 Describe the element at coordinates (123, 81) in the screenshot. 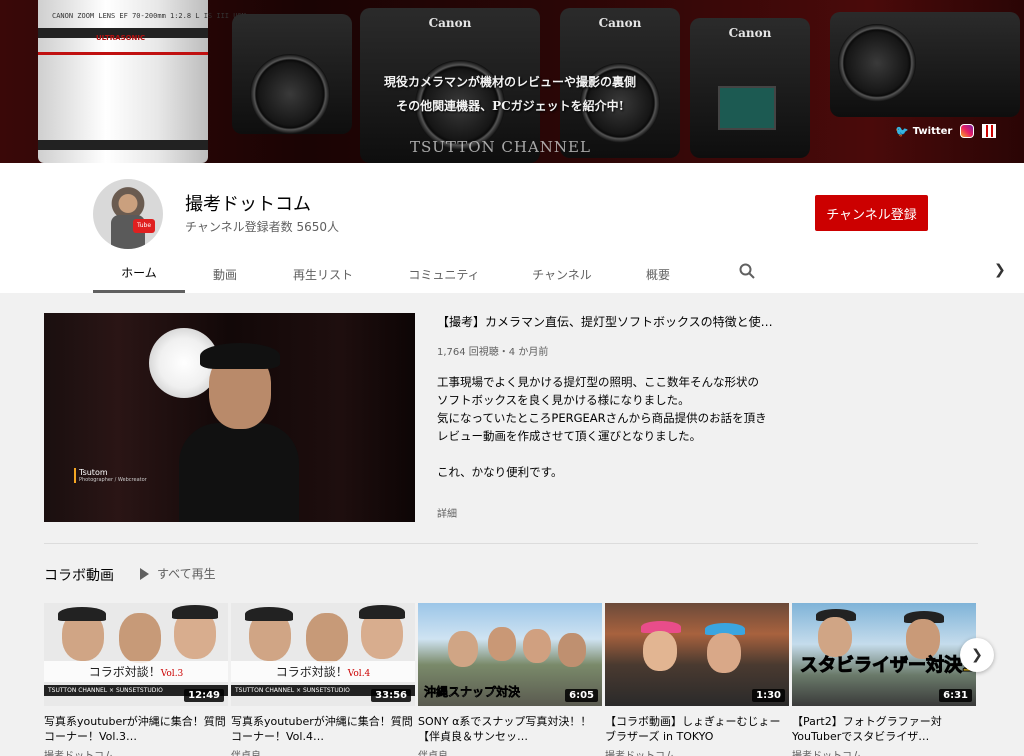

I see `telephoto-lens-image` at that location.